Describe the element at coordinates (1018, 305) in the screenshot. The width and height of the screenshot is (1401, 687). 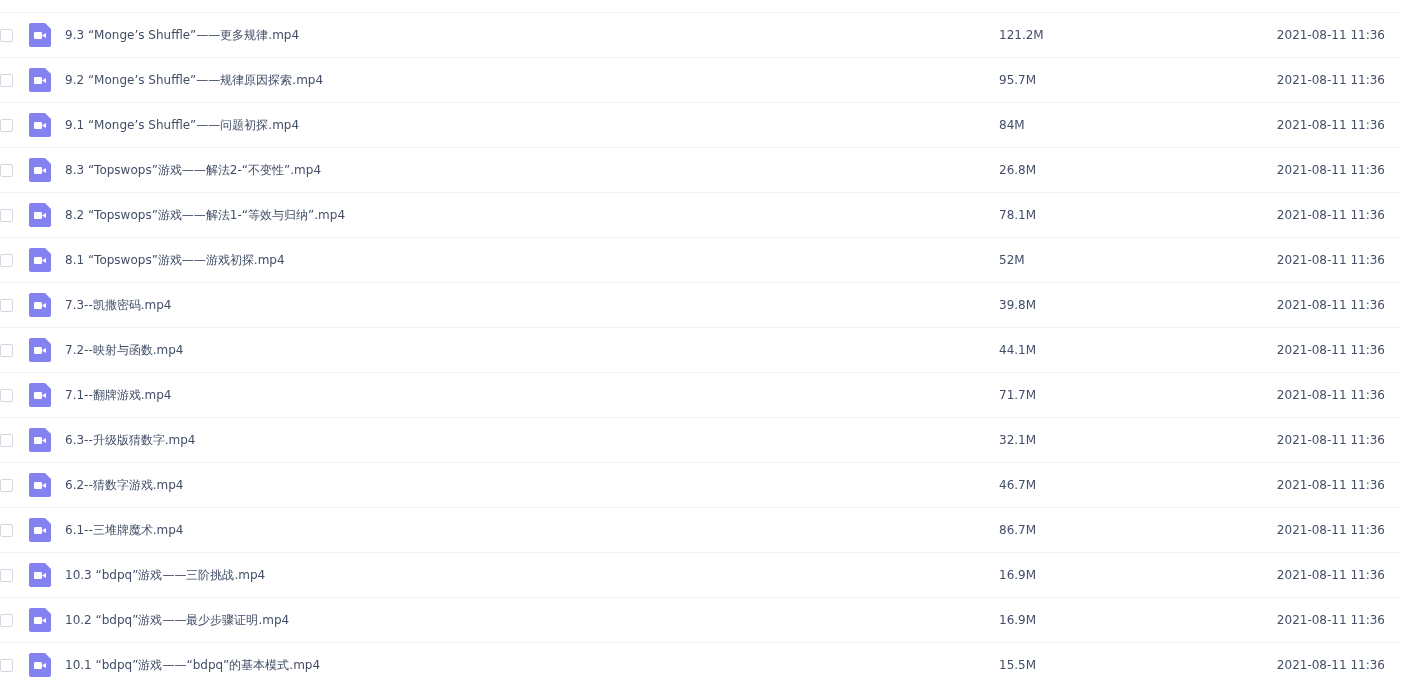
I see `file-size: 39.8M` at that location.